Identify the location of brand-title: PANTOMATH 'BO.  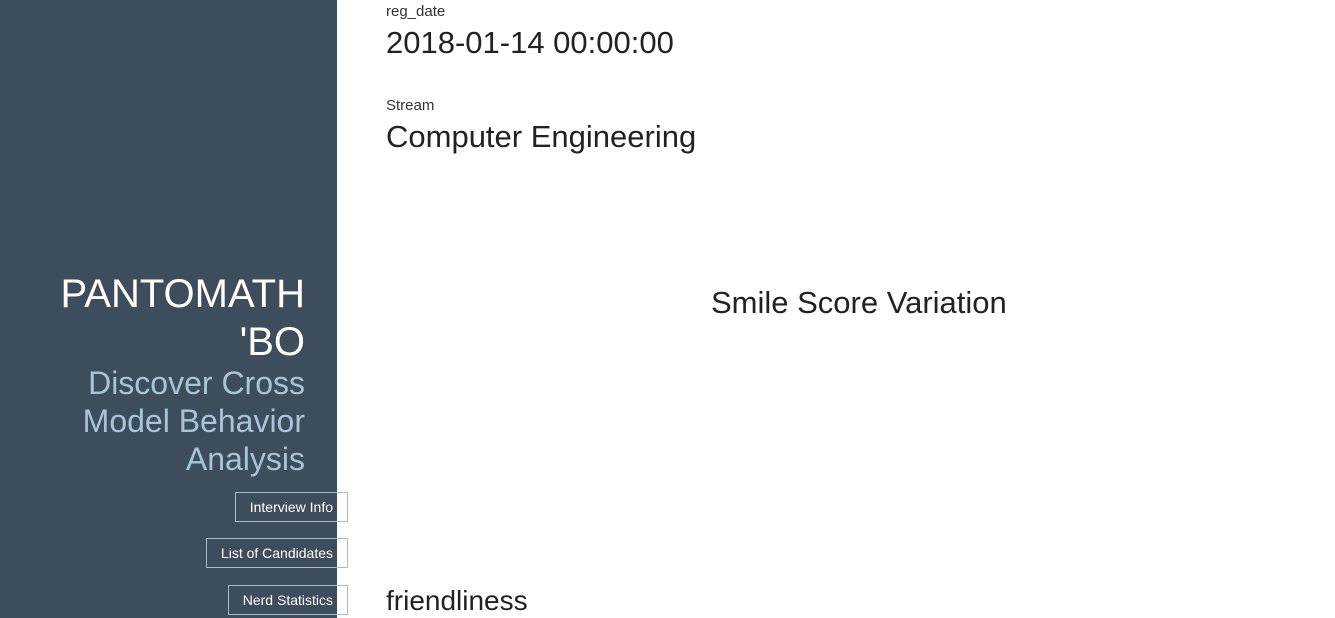
(182, 318).